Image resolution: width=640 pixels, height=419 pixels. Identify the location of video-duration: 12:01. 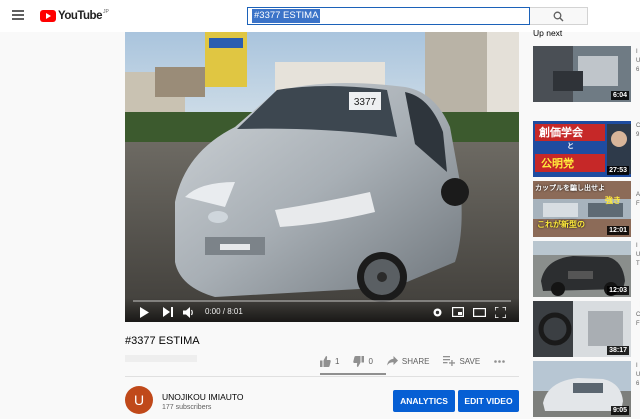
(618, 230).